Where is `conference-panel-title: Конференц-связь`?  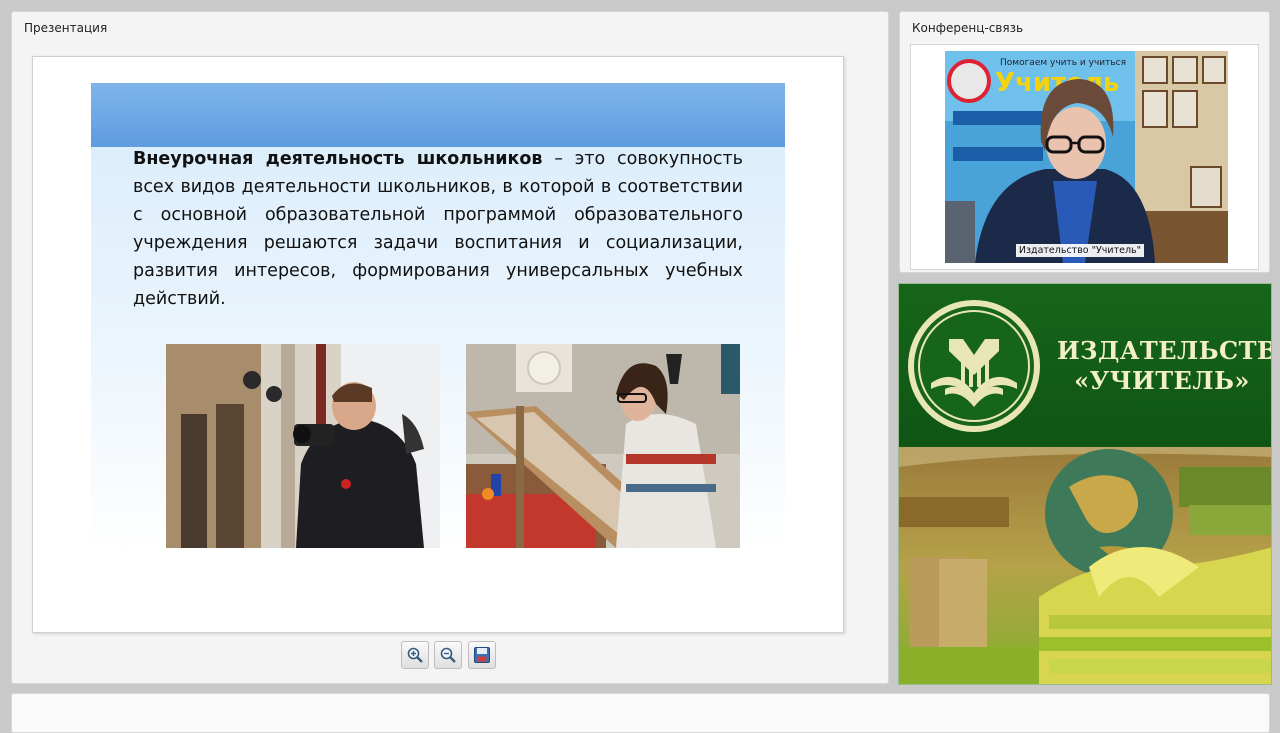 conference-panel-title: Конференц-связь is located at coordinates (968, 28).